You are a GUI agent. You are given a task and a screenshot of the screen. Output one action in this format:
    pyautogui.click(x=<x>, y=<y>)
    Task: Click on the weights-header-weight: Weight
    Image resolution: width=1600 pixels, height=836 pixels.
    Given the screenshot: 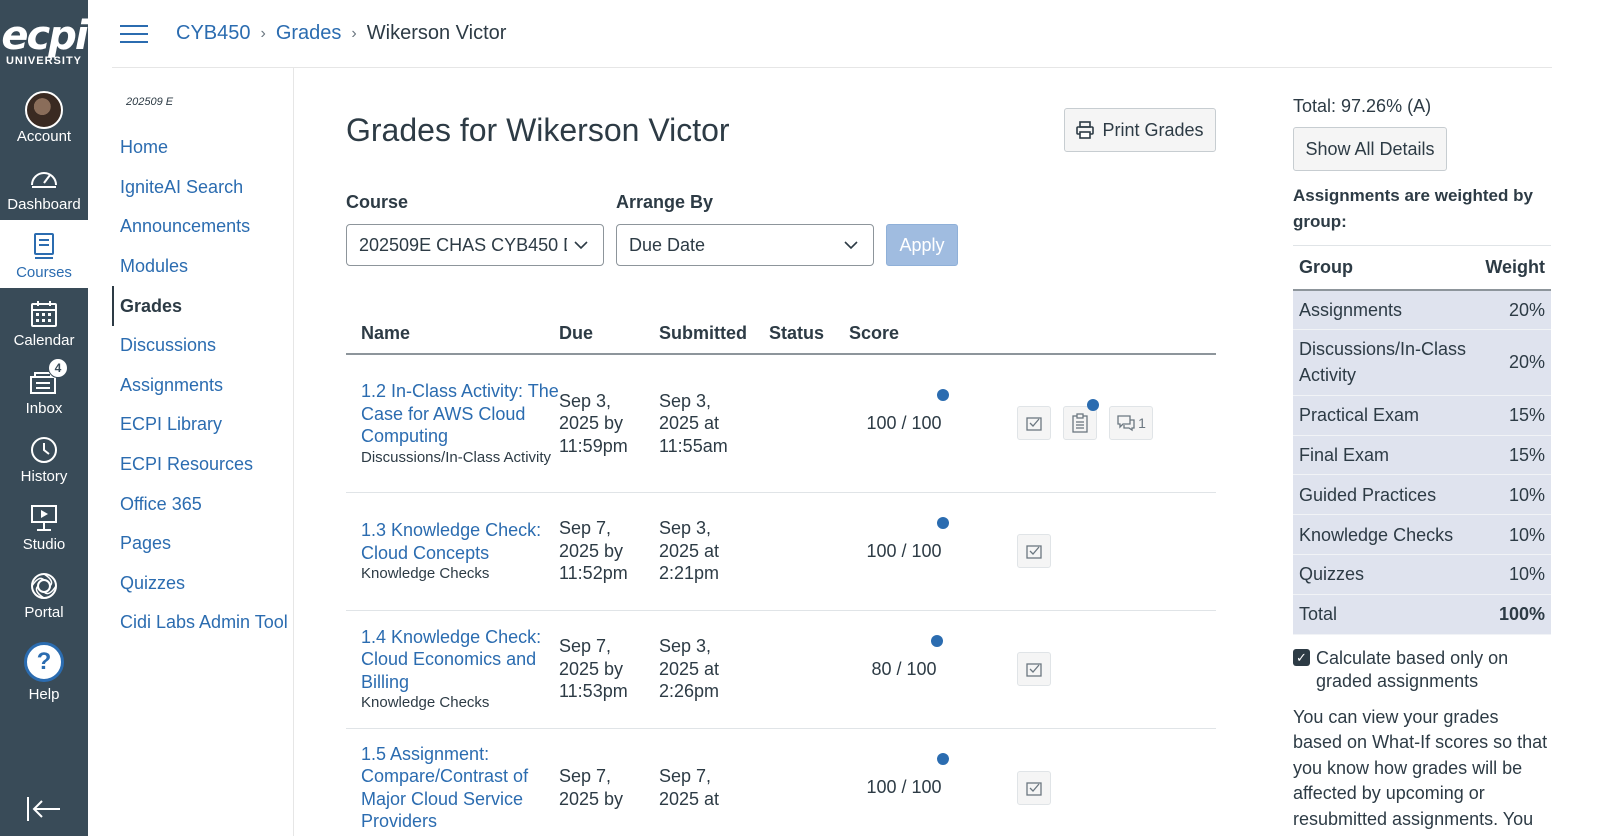 What is the action you would take?
    pyautogui.click(x=1515, y=268)
    